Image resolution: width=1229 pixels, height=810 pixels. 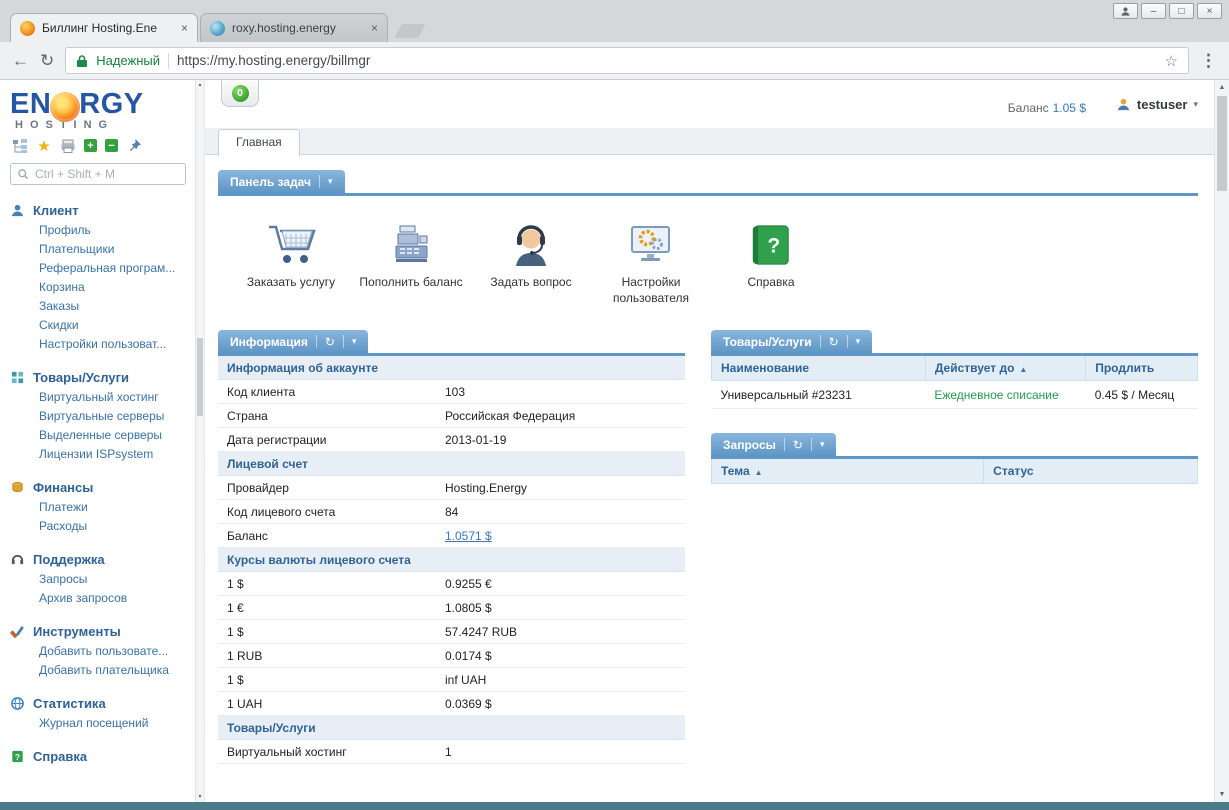 What do you see at coordinates (100, 487) in the screenshot?
I see `sidebar-section-finance: Финансы` at bounding box center [100, 487].